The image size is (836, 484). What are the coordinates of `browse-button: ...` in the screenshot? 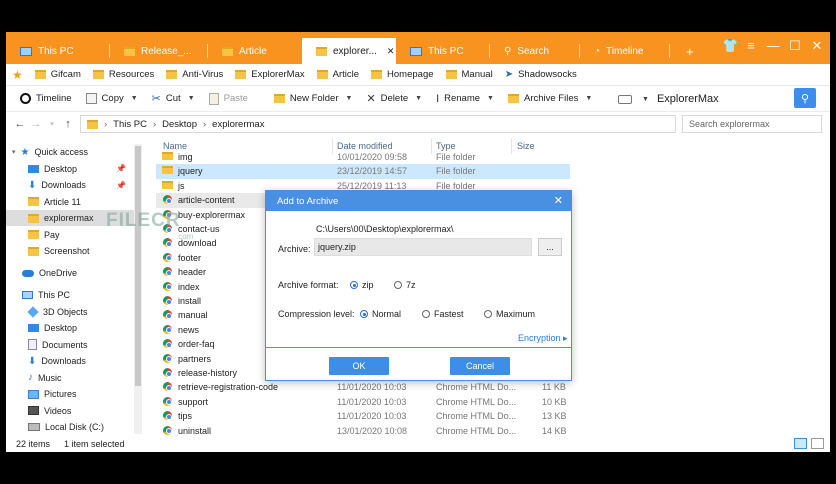 It's located at (550, 247).